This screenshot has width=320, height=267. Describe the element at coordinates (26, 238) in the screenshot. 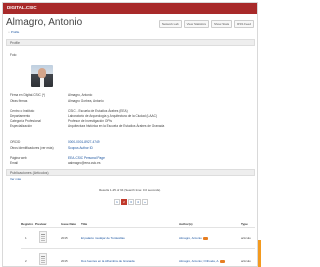

I see `row-number: 1` at that location.